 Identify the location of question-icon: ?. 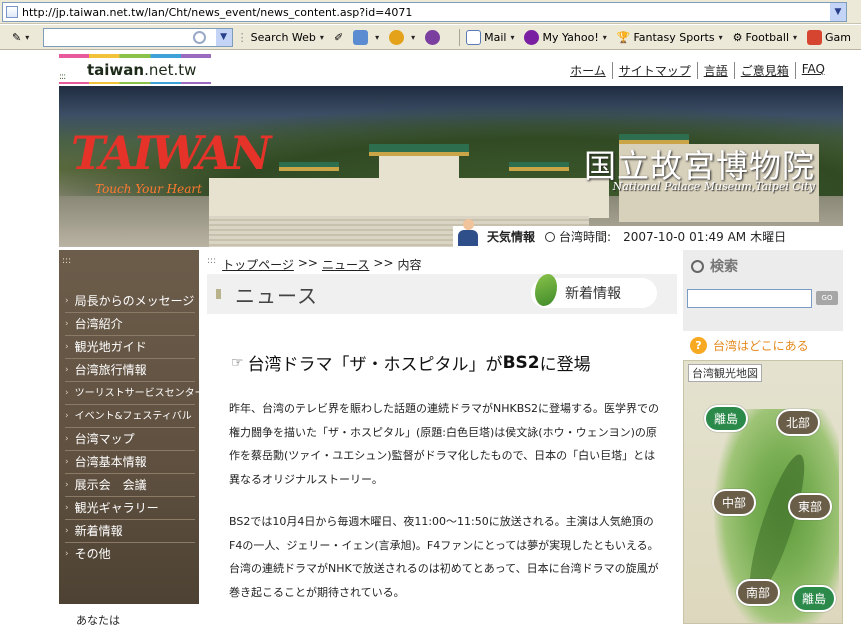
(698, 345).